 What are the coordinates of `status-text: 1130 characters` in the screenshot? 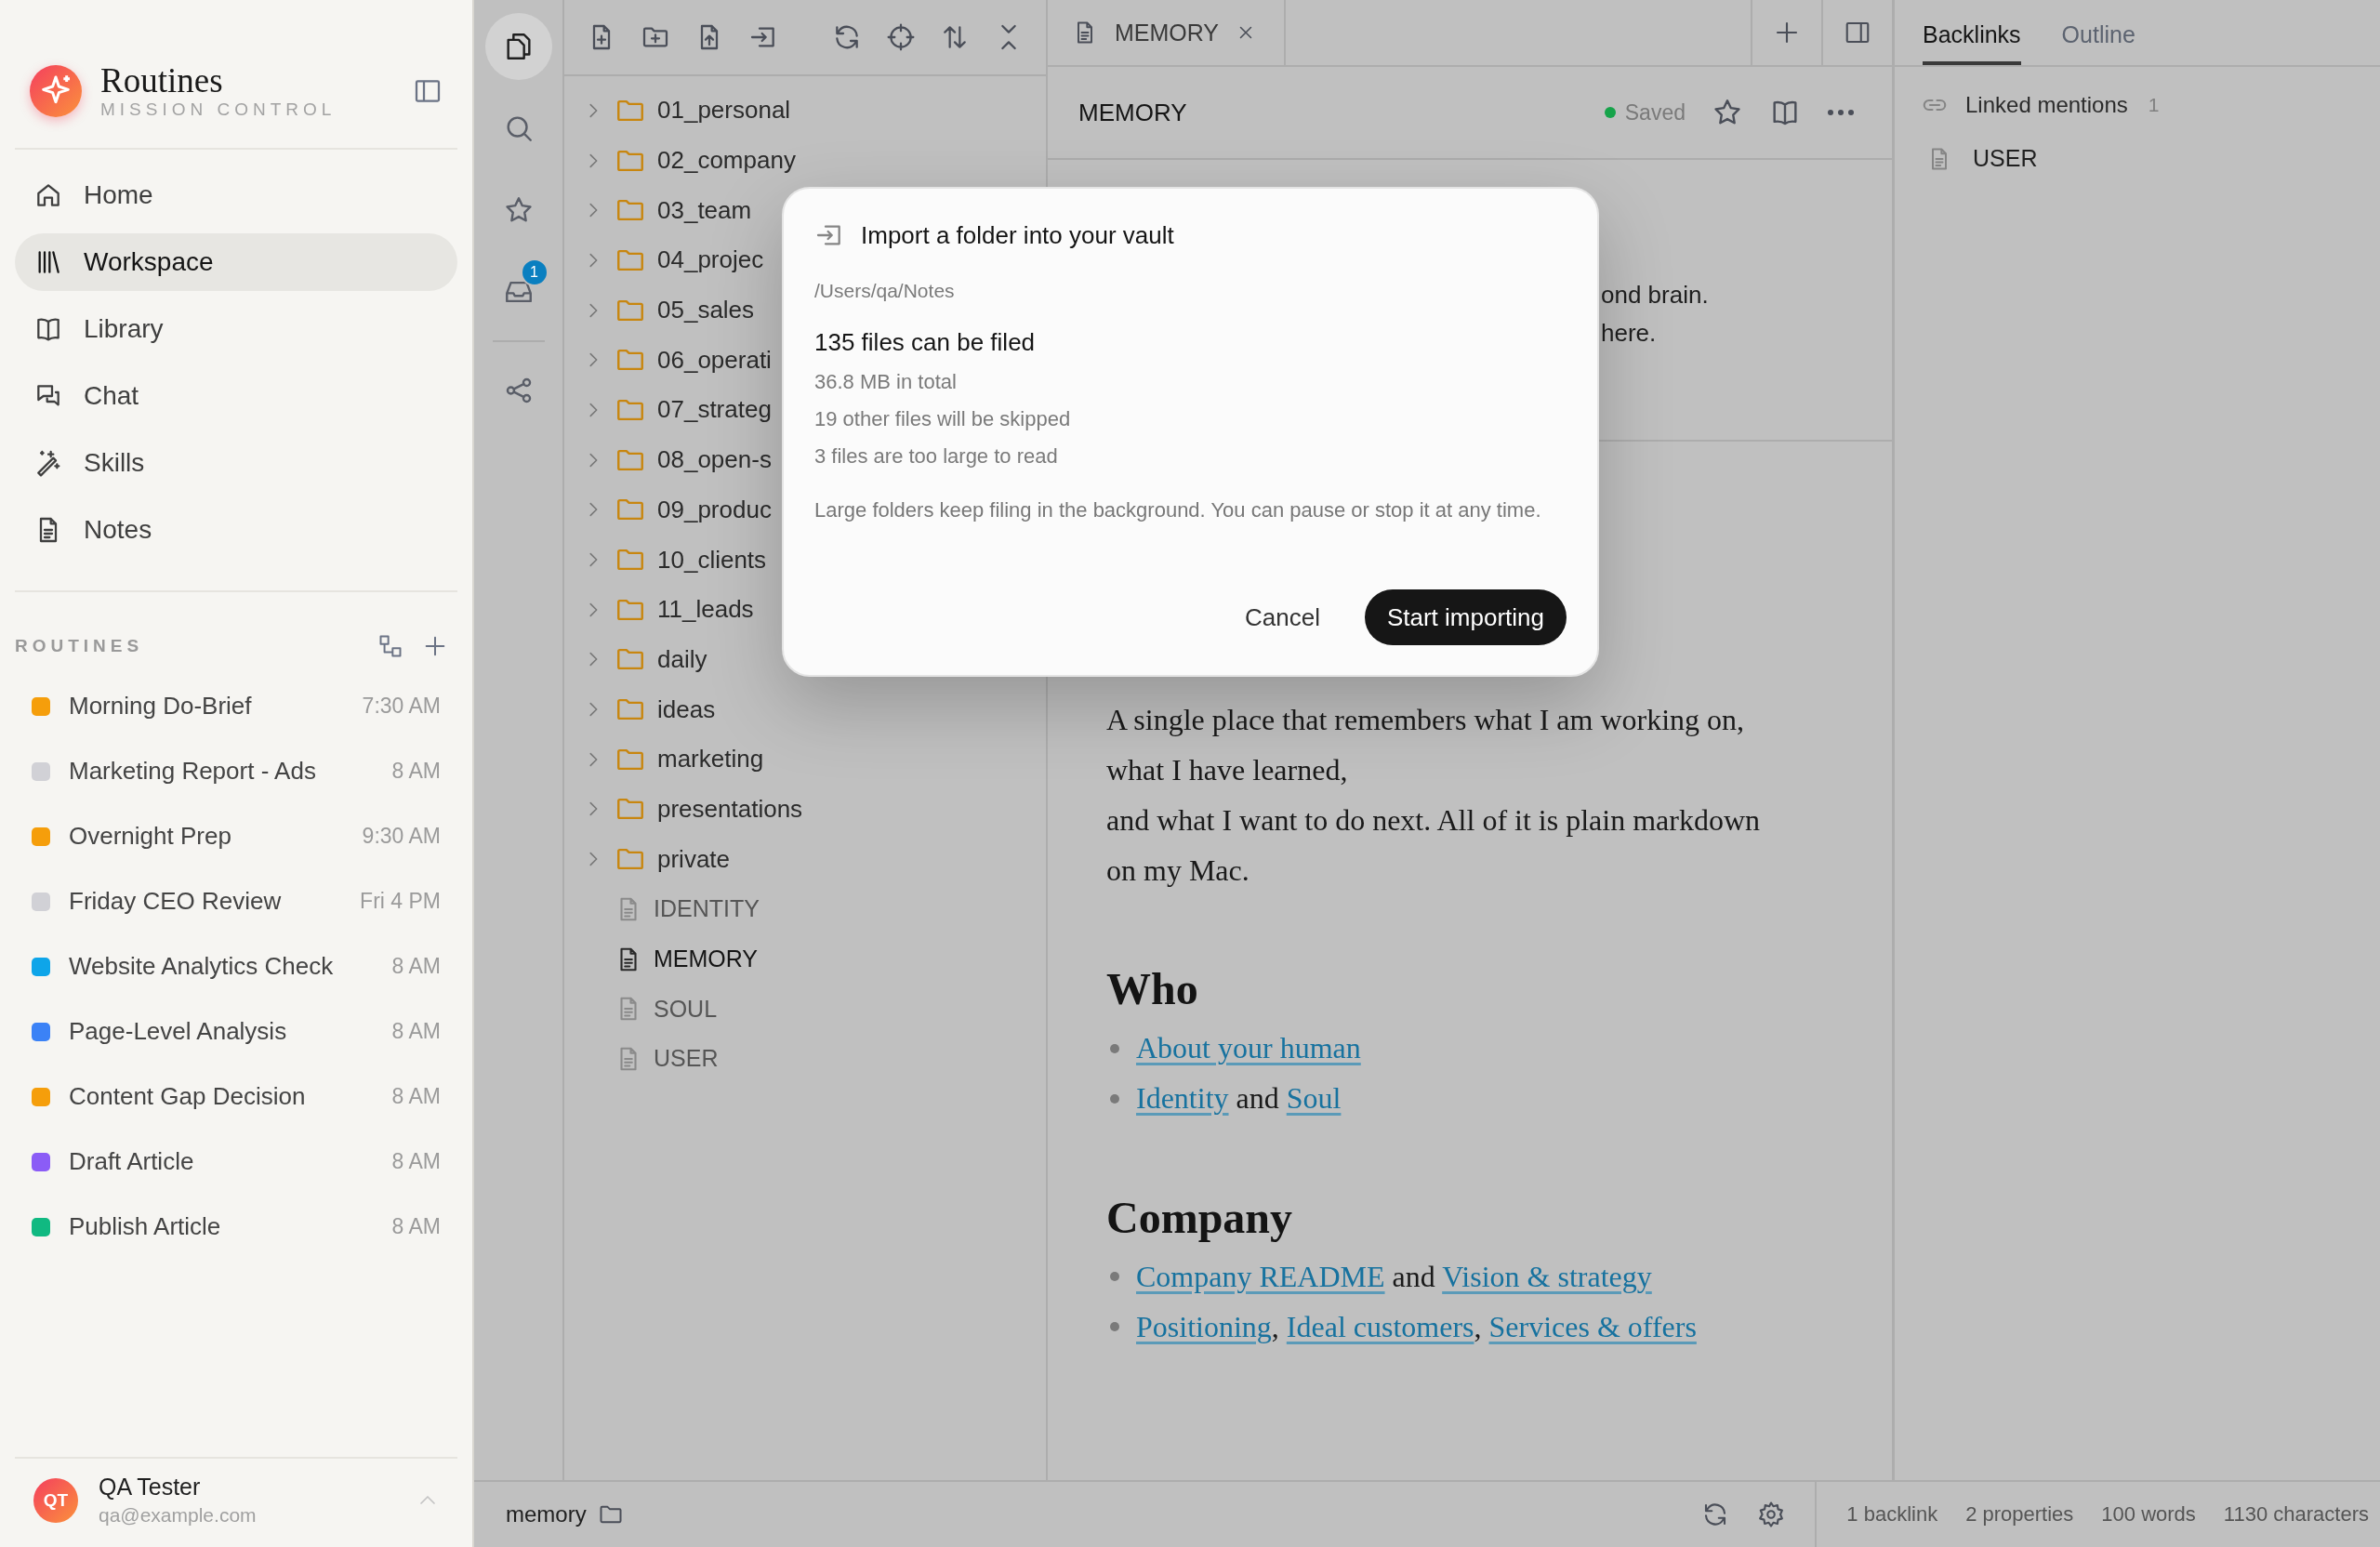 It's located at (2296, 1514).